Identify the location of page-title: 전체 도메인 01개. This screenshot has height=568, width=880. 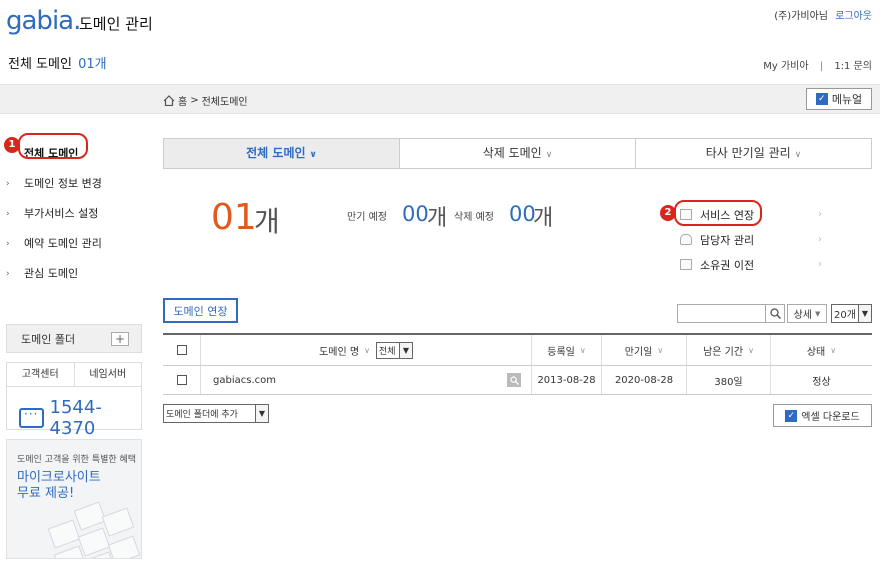
(57, 62).